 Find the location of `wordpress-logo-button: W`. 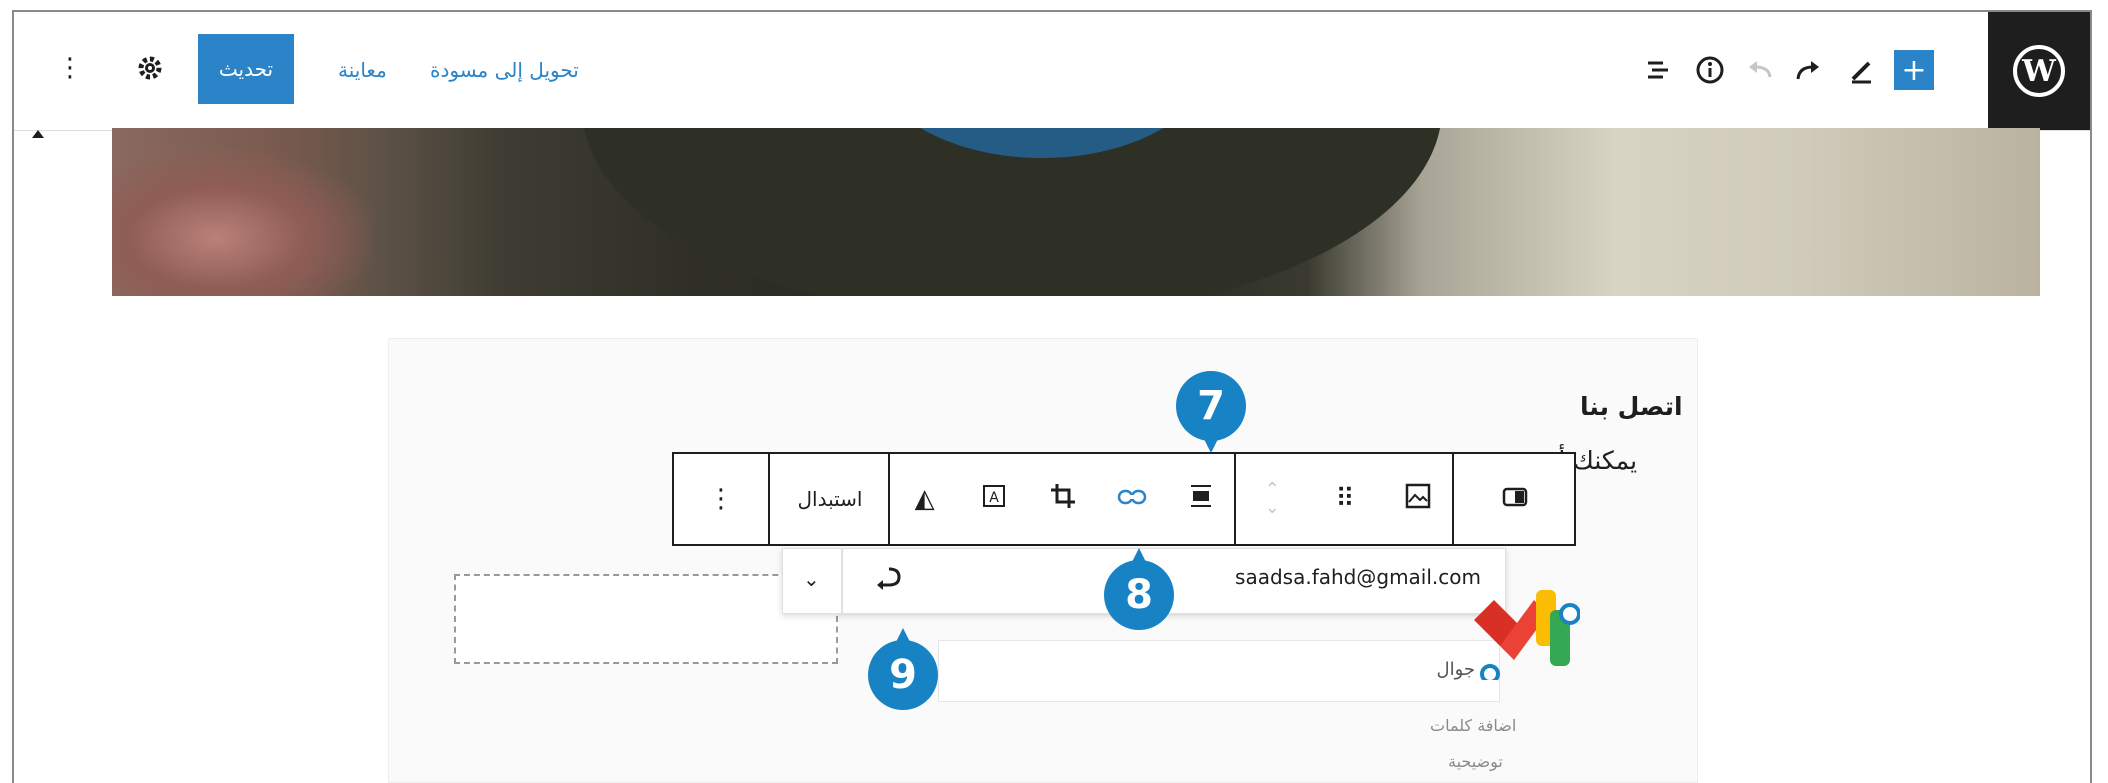

wordpress-logo-button: W is located at coordinates (2039, 71).